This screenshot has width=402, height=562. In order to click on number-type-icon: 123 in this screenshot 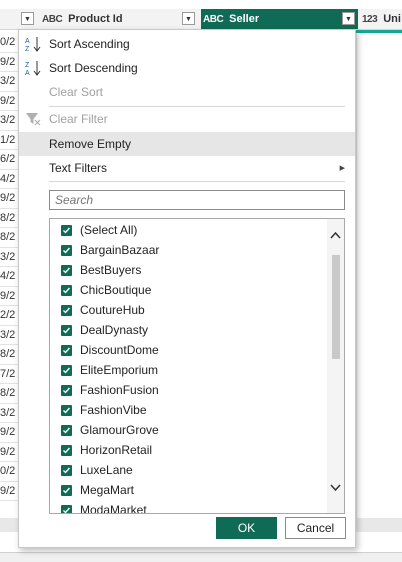, I will do `click(370, 19)`.